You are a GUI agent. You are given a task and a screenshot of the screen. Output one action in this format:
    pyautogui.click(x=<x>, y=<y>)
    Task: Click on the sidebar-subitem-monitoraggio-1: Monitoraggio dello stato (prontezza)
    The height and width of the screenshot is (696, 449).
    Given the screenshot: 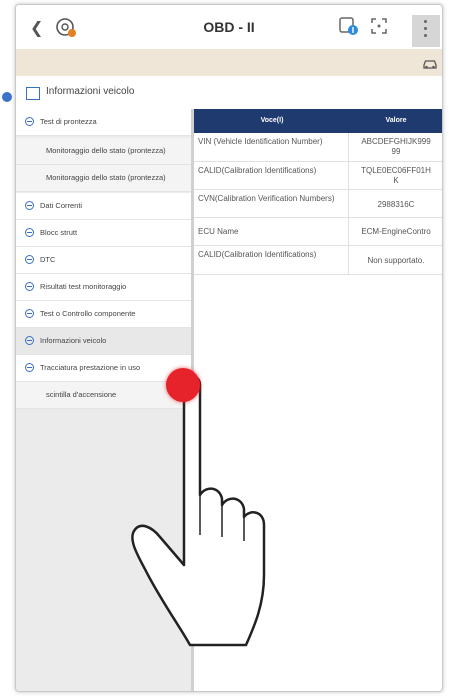 What is the action you would take?
    pyautogui.click(x=103, y=151)
    